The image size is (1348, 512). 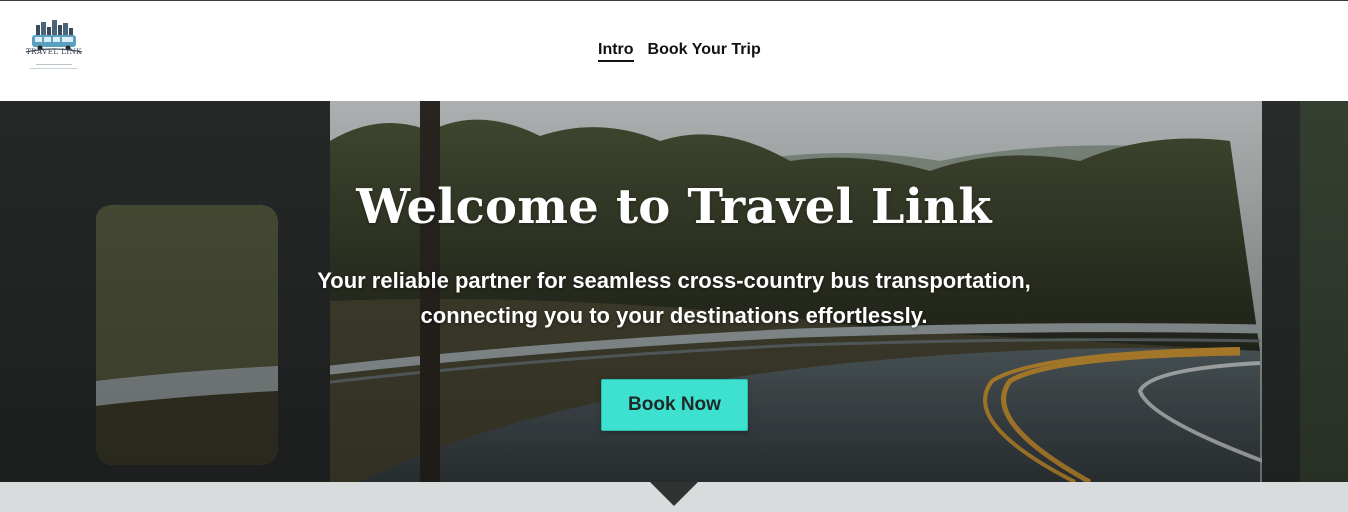 I want to click on logo-text: TRAVEL LINK, so click(x=54, y=52).